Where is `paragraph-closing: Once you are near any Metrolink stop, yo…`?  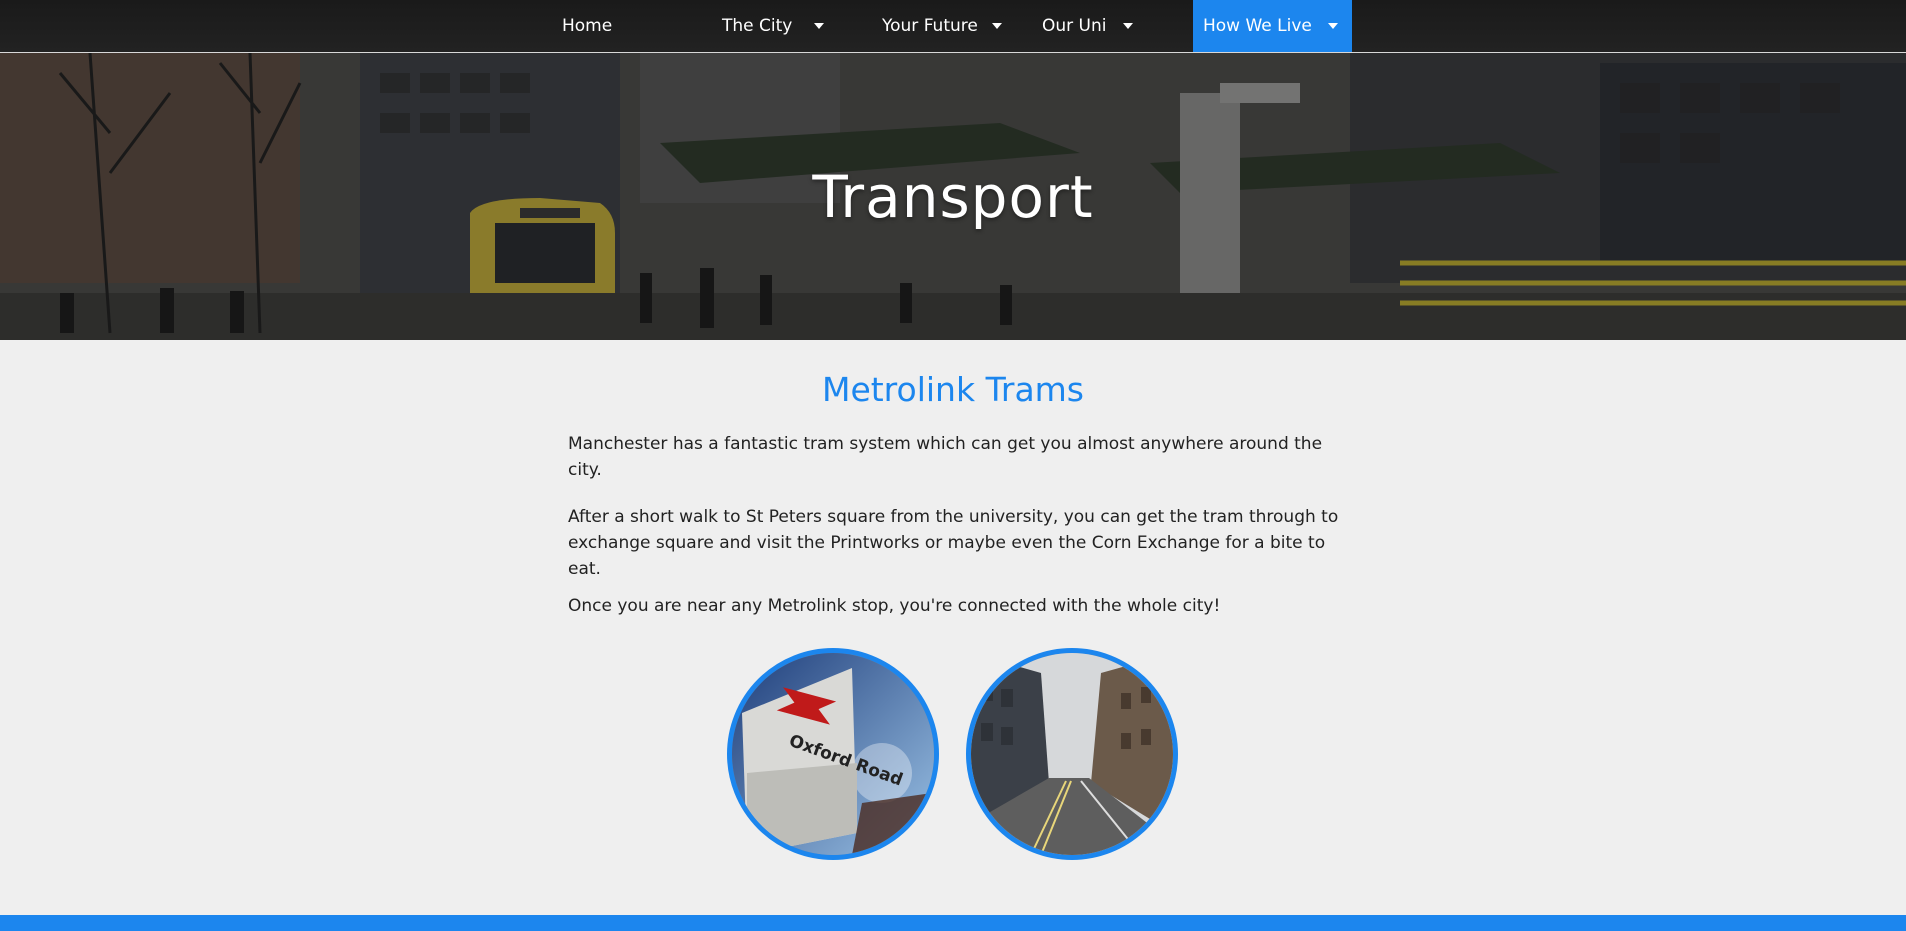
paragraph-closing: Once you are near any Metrolink stop, yo… is located at coordinates (894, 606).